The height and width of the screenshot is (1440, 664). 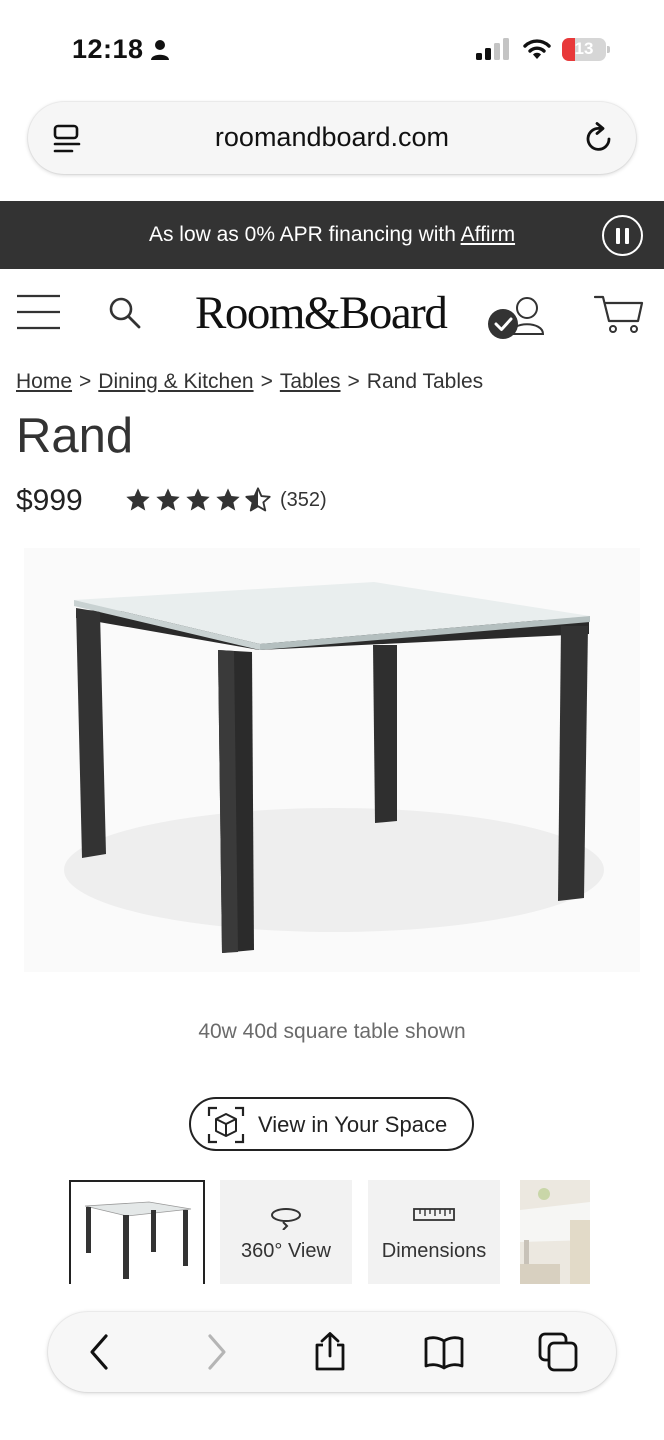 I want to click on room-and-board-logo: Room&Board, so click(x=321, y=313).